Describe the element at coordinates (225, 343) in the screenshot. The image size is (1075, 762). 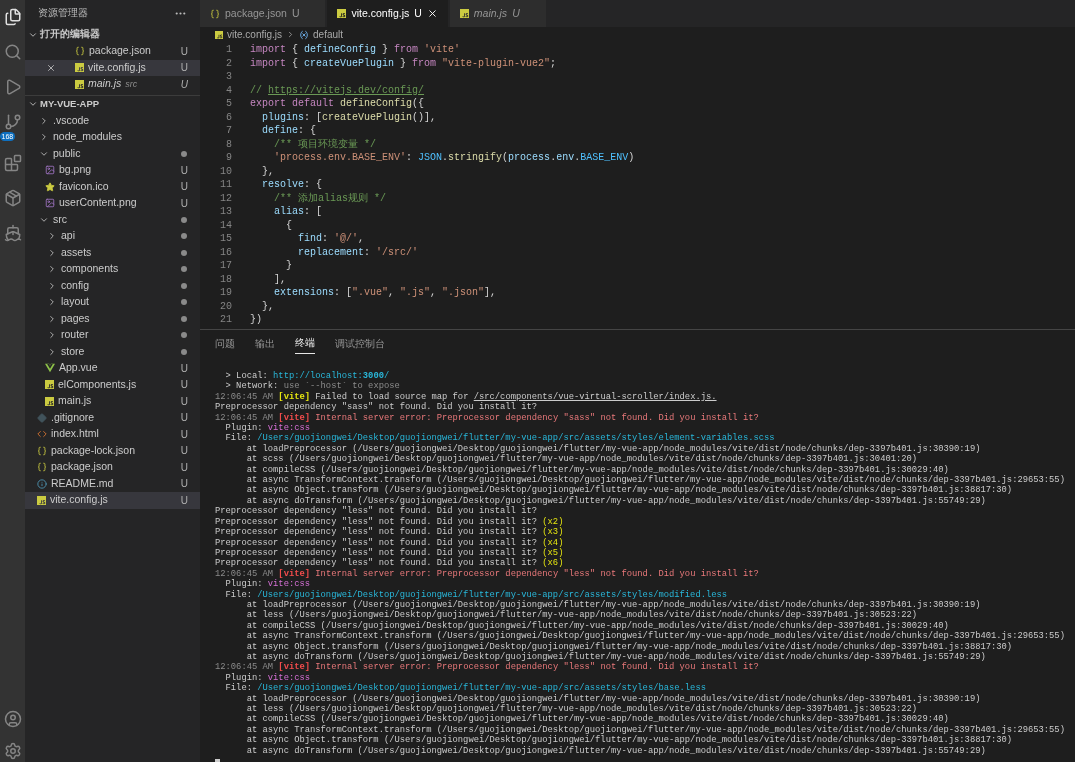
I see `panel-tab: 问题` at that location.